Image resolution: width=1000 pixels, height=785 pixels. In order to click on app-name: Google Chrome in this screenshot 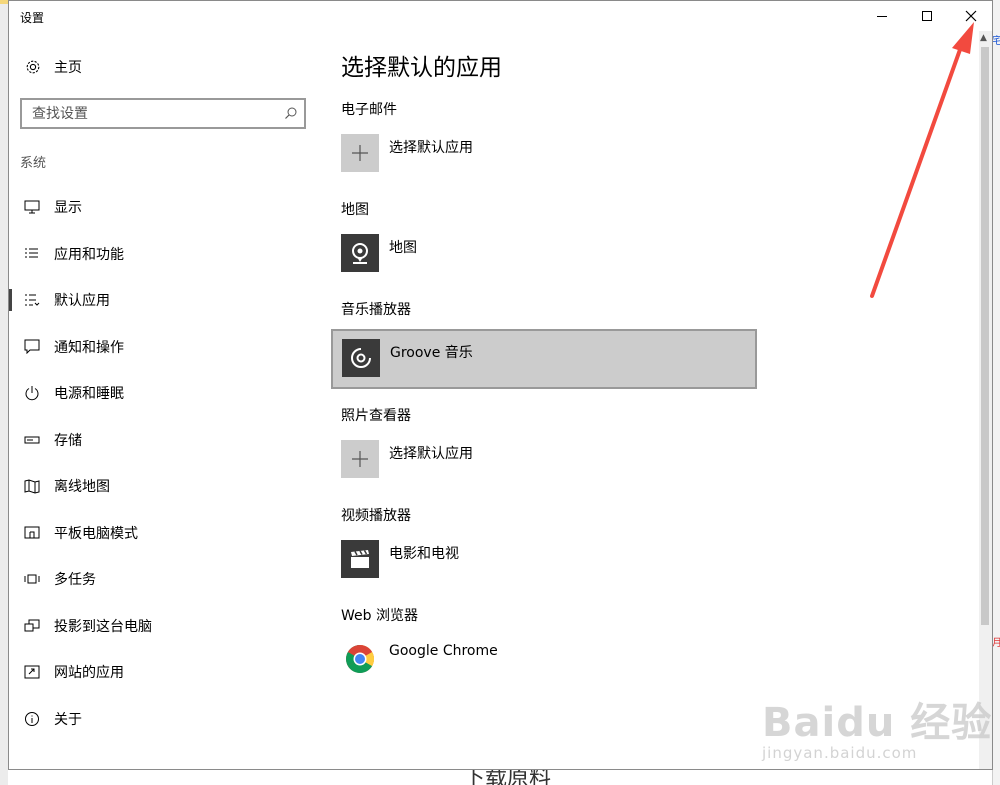, I will do `click(443, 651)`.